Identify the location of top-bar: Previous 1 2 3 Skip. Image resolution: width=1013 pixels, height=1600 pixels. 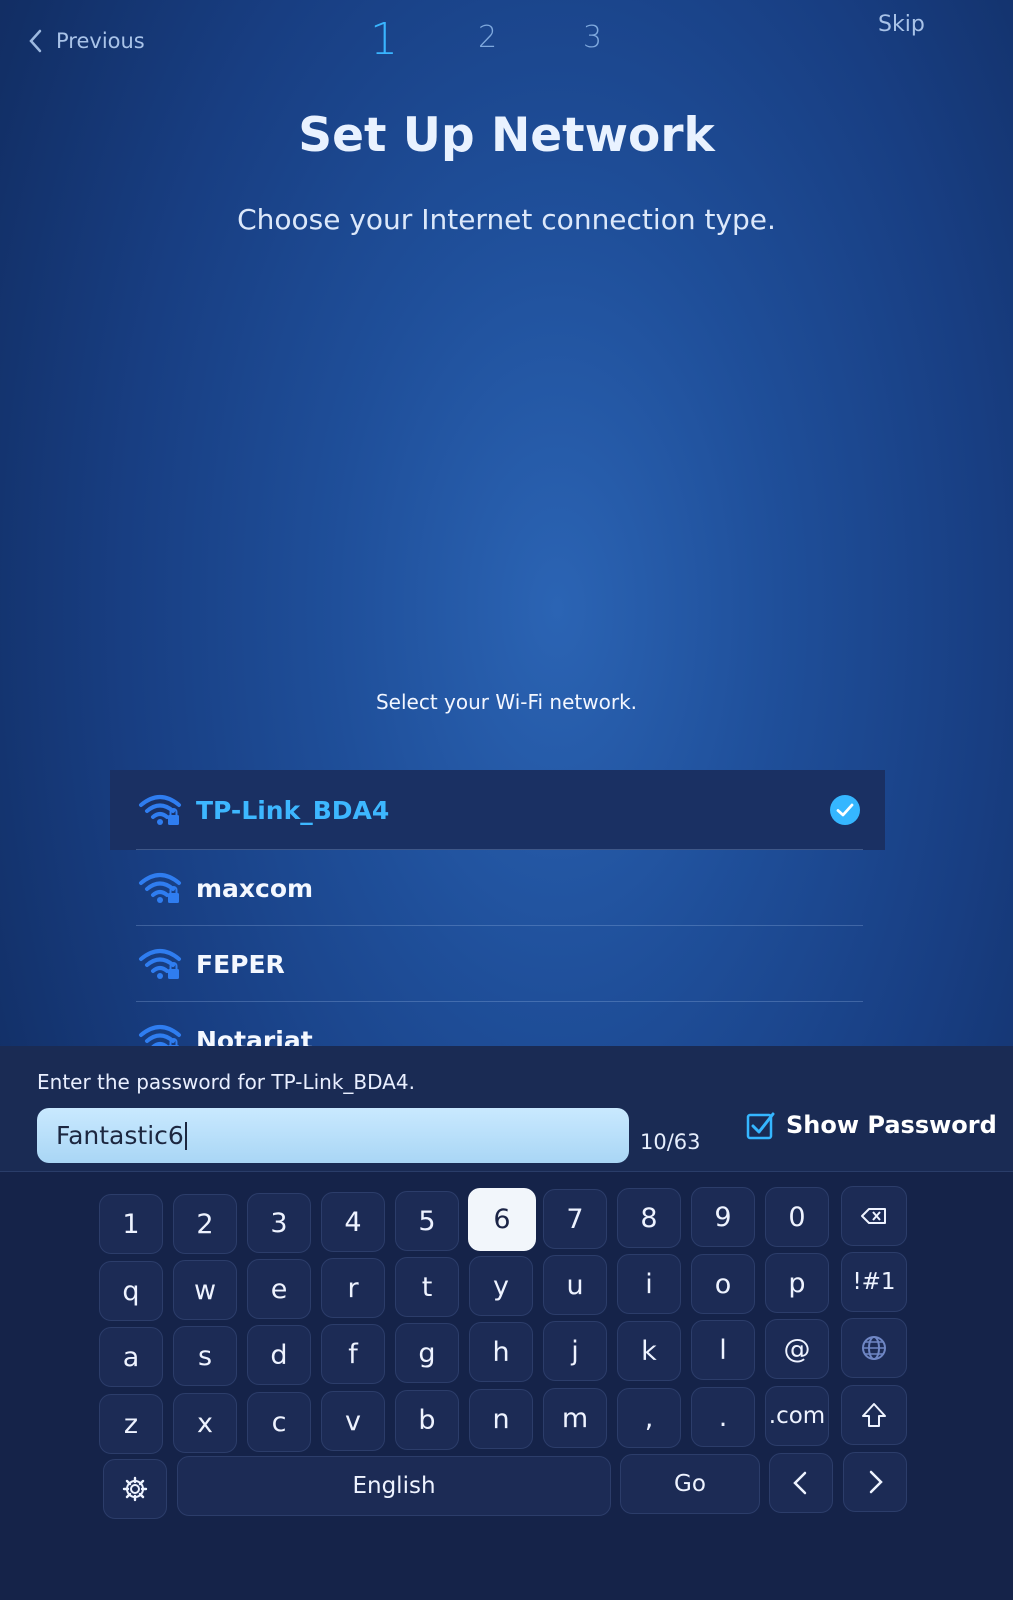
(506, 45).